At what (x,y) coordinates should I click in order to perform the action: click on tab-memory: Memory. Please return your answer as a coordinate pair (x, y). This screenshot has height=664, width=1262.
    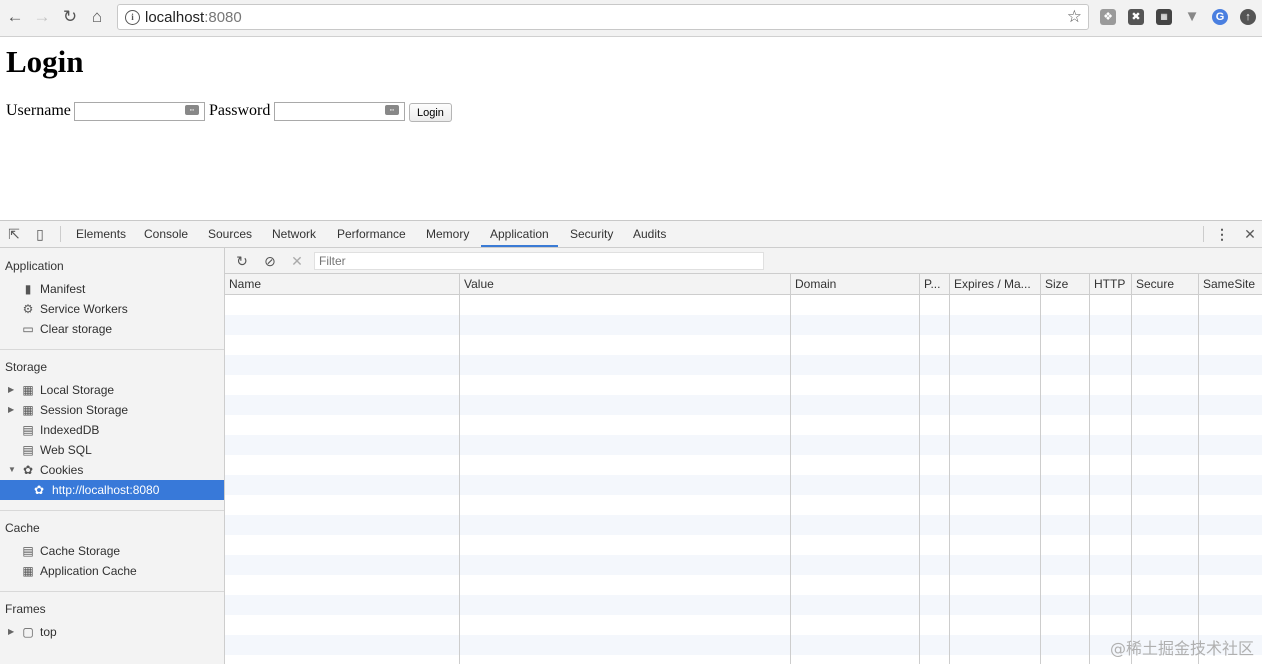
    Looking at the image, I should click on (447, 234).